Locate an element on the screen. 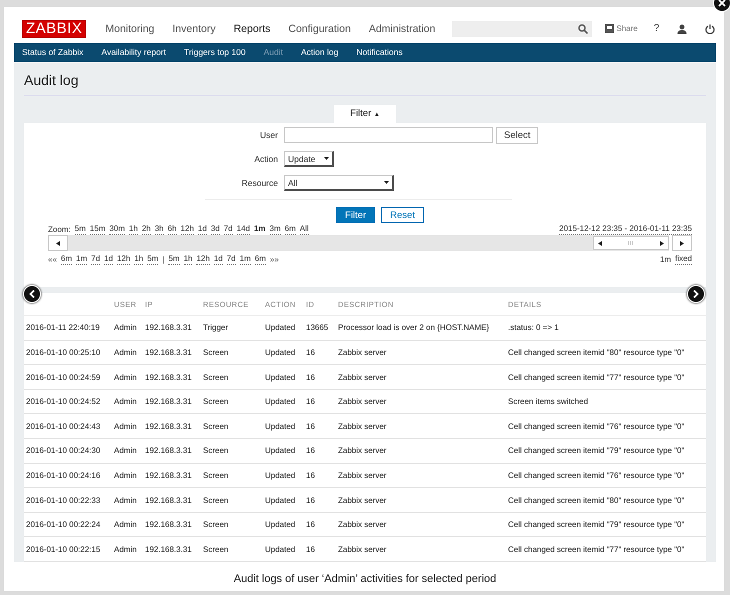  menu-item: Reports is located at coordinates (252, 28).